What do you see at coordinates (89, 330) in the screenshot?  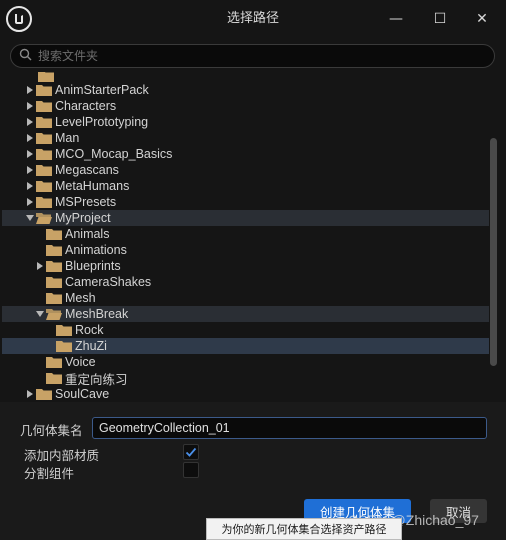 I see `tree-row-label: Rock` at bounding box center [89, 330].